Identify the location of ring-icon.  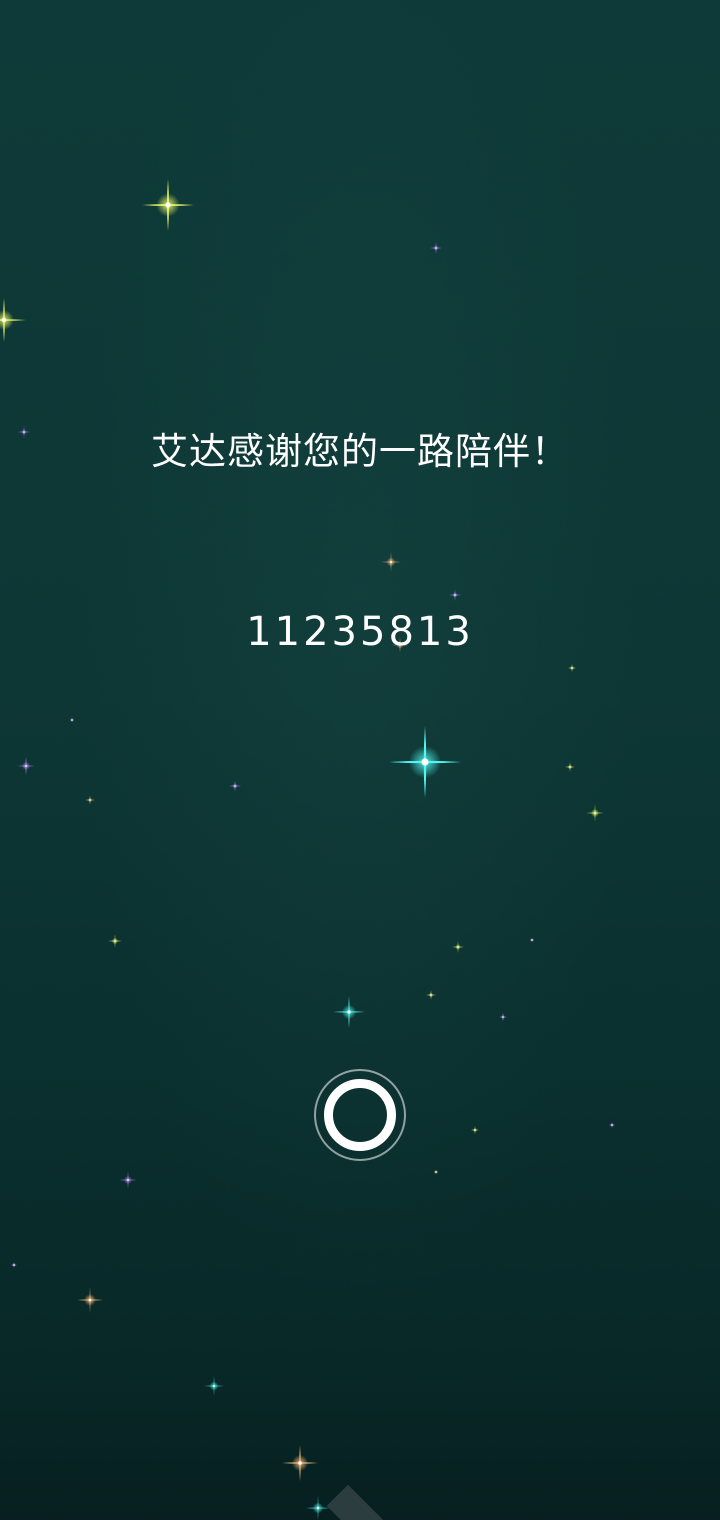
(360, 1115).